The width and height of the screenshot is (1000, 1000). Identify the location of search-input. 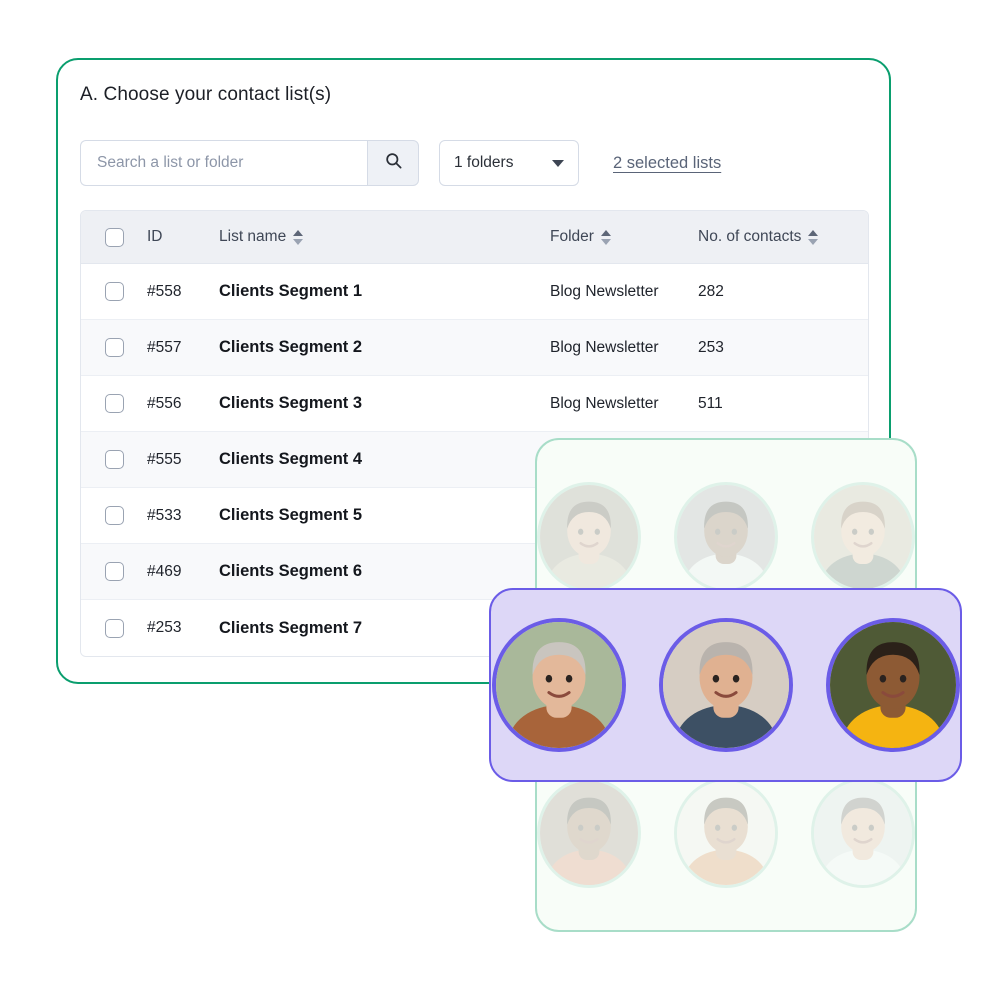
(223, 163).